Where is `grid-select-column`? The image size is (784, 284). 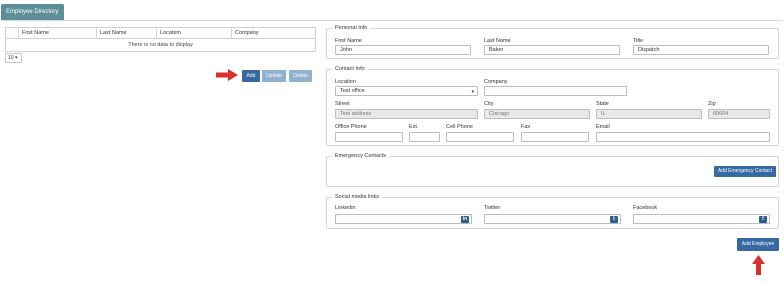
grid-select-column is located at coordinates (12, 33).